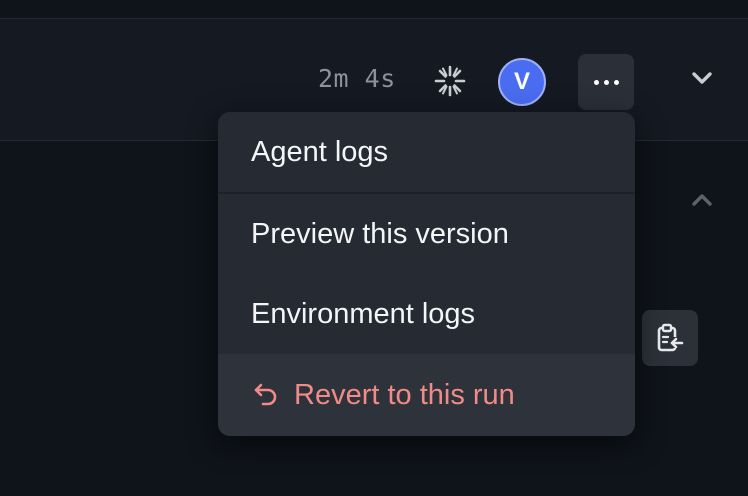  I want to click on menu-item-preview-version: Preview this version, so click(426, 234).